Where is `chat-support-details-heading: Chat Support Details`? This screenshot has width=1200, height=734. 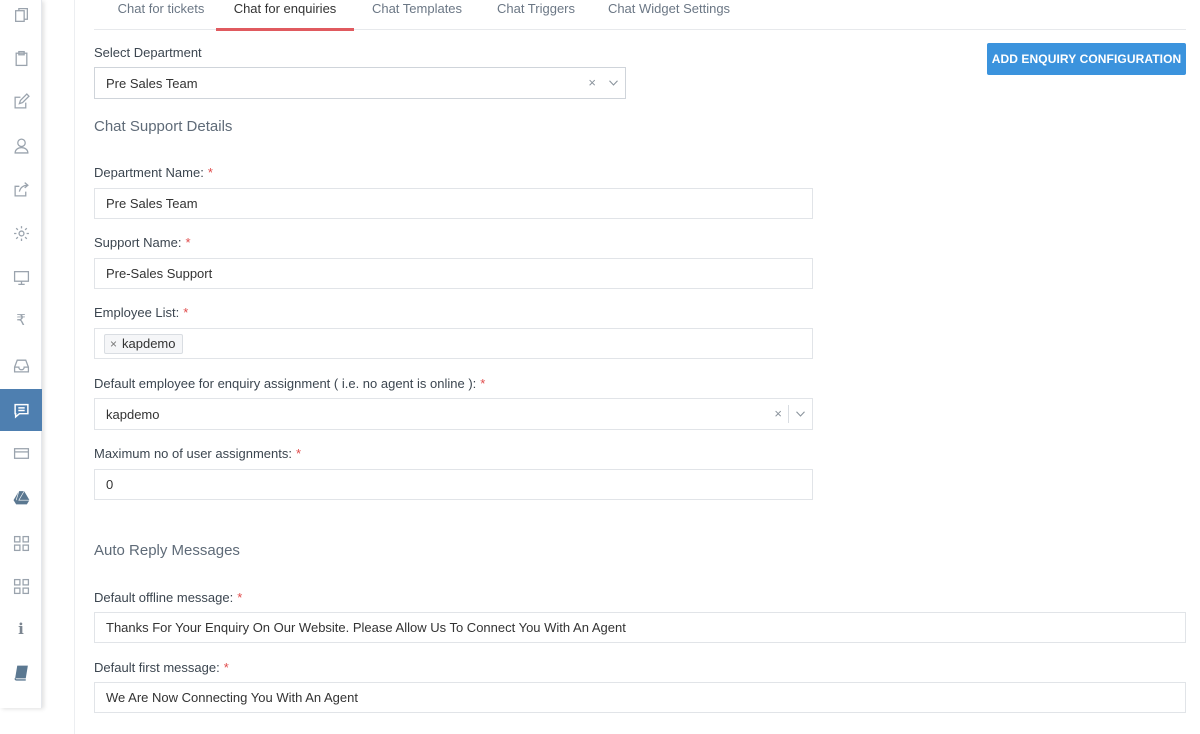
chat-support-details-heading: Chat Support Details is located at coordinates (163, 126).